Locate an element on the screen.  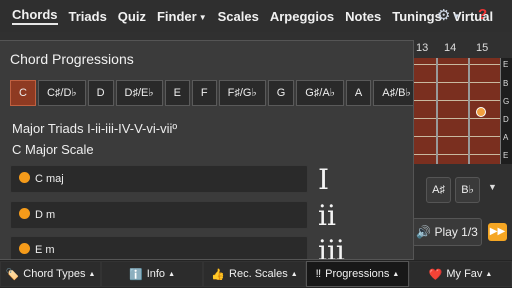
progressions-button: ‼ Progressions ▲ is located at coordinates (357, 274).